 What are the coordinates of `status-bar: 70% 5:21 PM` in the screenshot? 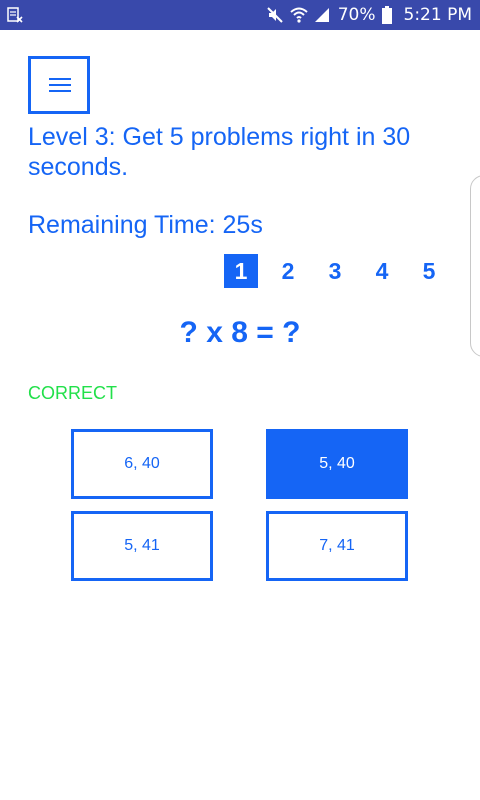 It's located at (240, 15).